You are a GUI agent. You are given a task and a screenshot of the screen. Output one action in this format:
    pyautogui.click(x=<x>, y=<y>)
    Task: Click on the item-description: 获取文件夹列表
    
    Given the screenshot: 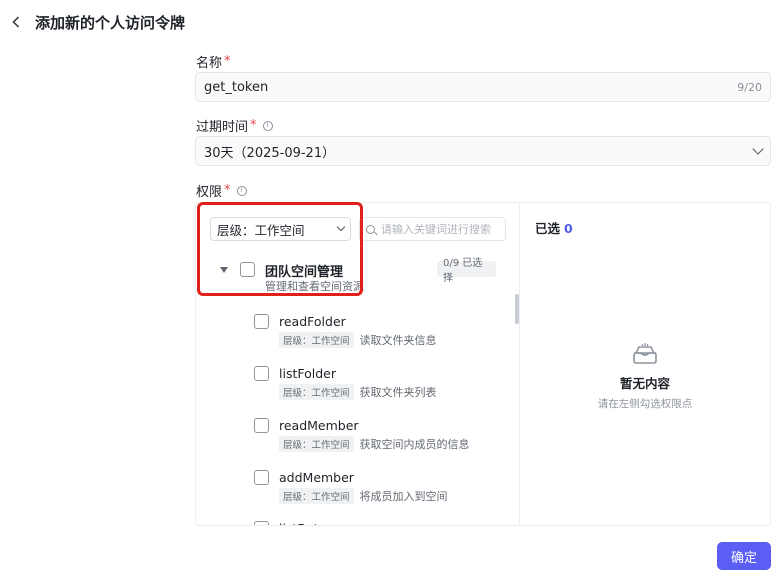 What is the action you would take?
    pyautogui.click(x=398, y=392)
    